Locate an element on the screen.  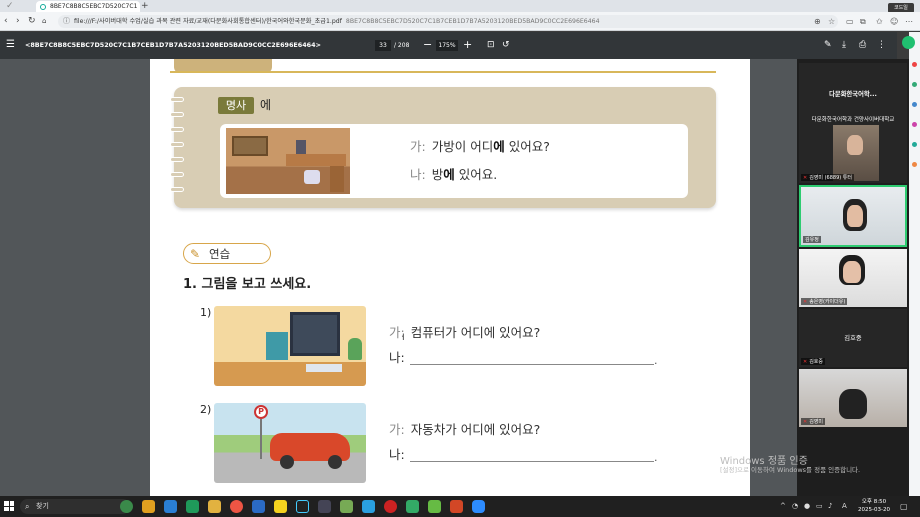
tray-chevron-icon: ^ is located at coordinates (783, 506).